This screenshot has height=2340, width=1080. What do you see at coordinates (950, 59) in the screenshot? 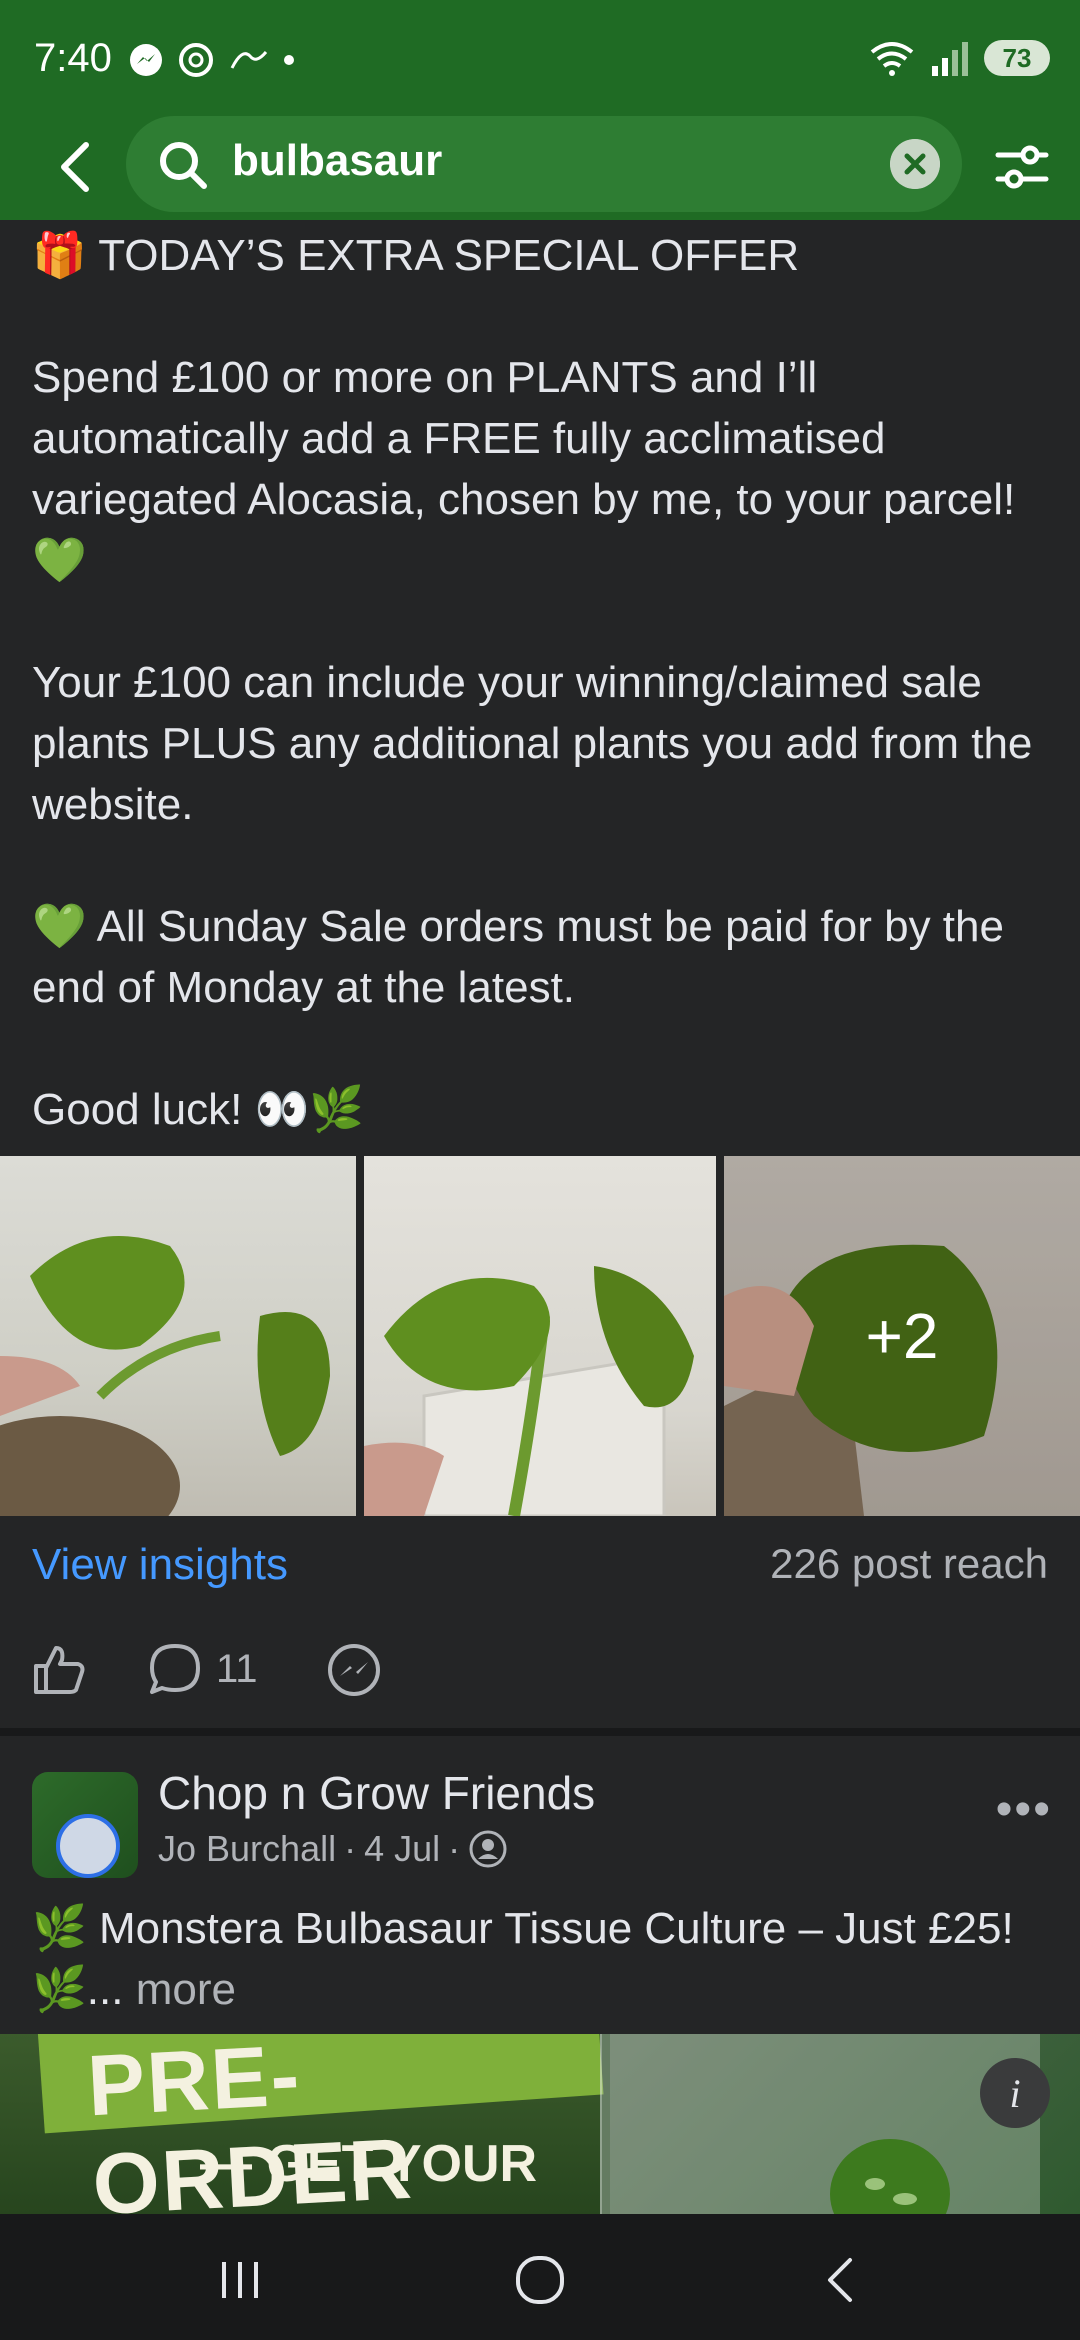
I see `signal-icon` at bounding box center [950, 59].